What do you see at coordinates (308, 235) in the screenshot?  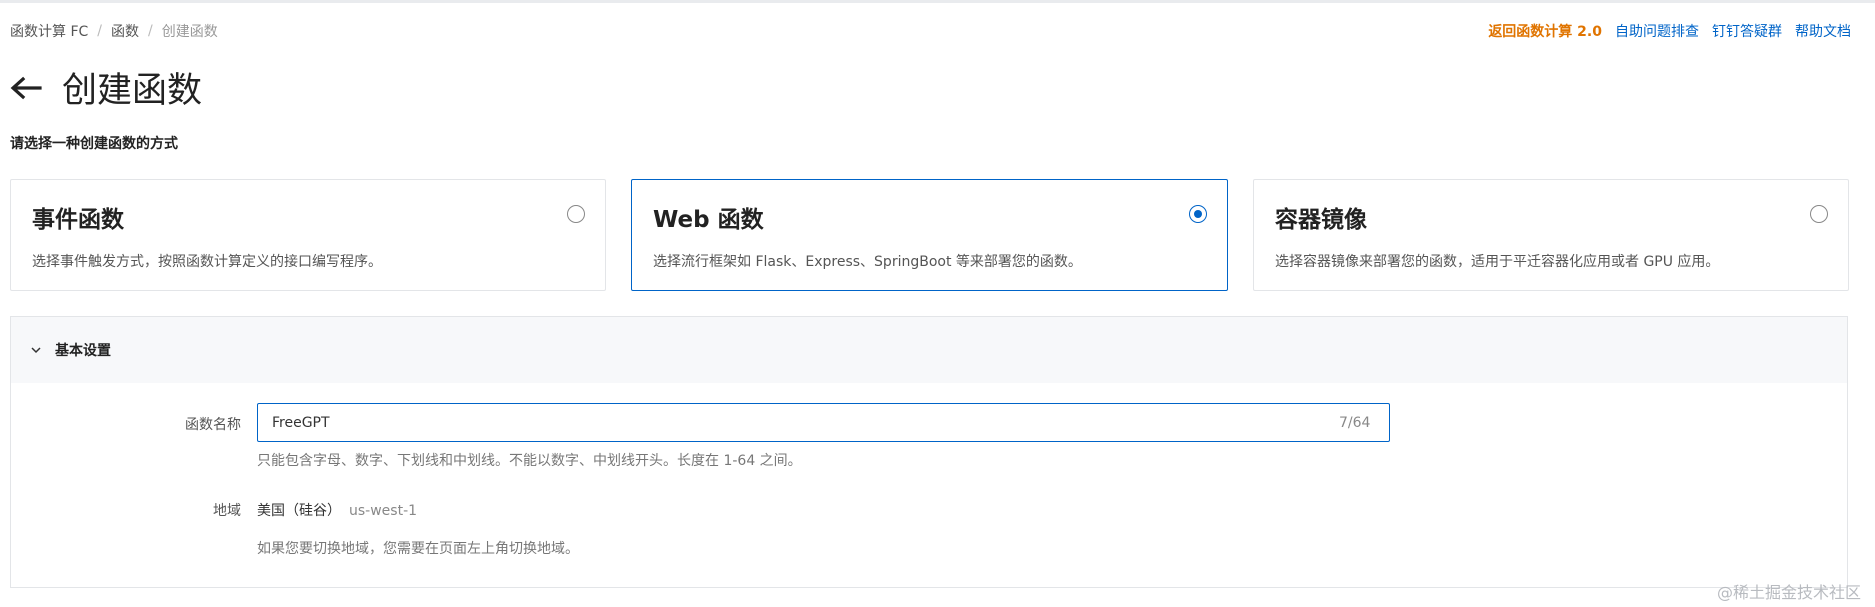 I see `card-event-function: 事件函数 选择事件触发方式，按照函数计算定义的接口编写程序。` at bounding box center [308, 235].